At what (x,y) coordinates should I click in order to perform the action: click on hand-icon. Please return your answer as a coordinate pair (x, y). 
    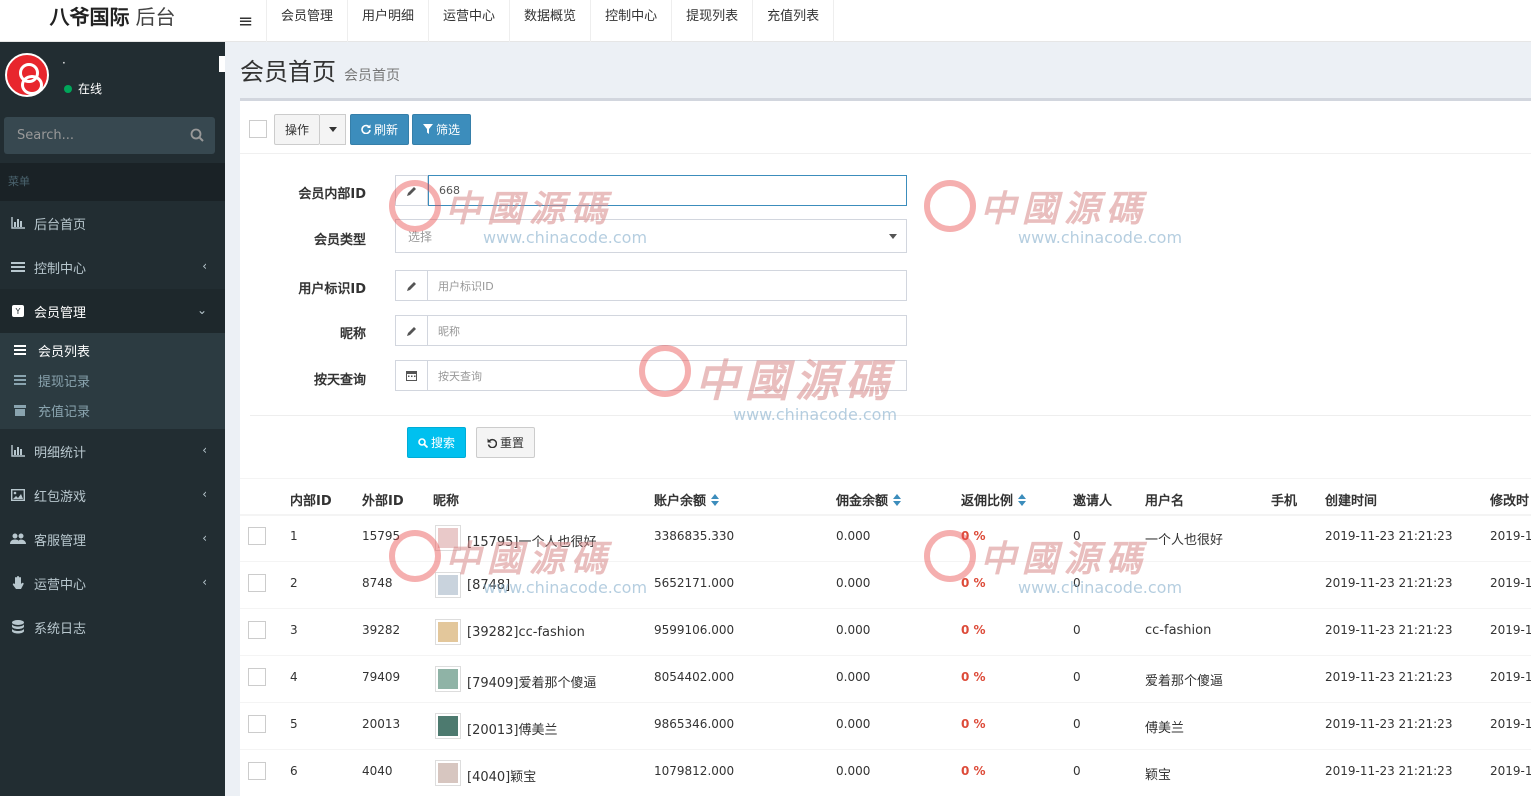
    Looking at the image, I should click on (18, 583).